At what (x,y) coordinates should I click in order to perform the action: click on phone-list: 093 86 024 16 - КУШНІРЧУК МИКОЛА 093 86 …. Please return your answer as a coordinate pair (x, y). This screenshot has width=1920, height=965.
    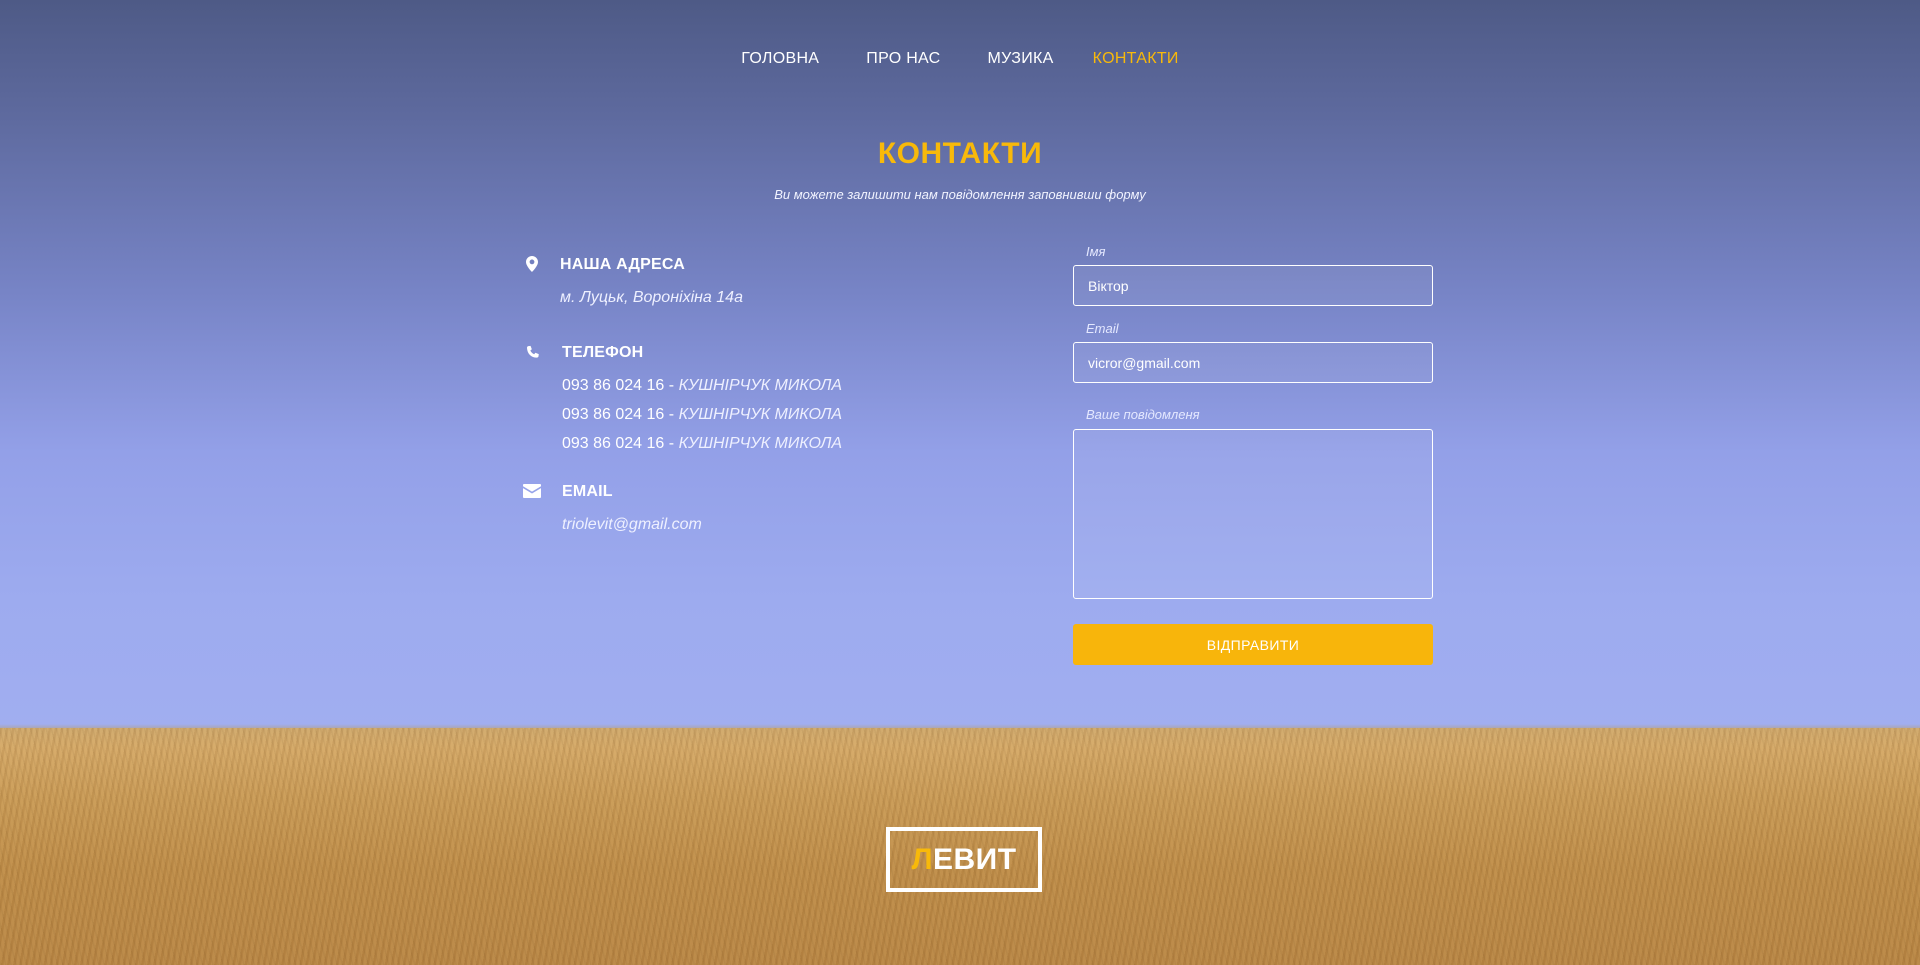
    Looking at the image, I should click on (702, 420).